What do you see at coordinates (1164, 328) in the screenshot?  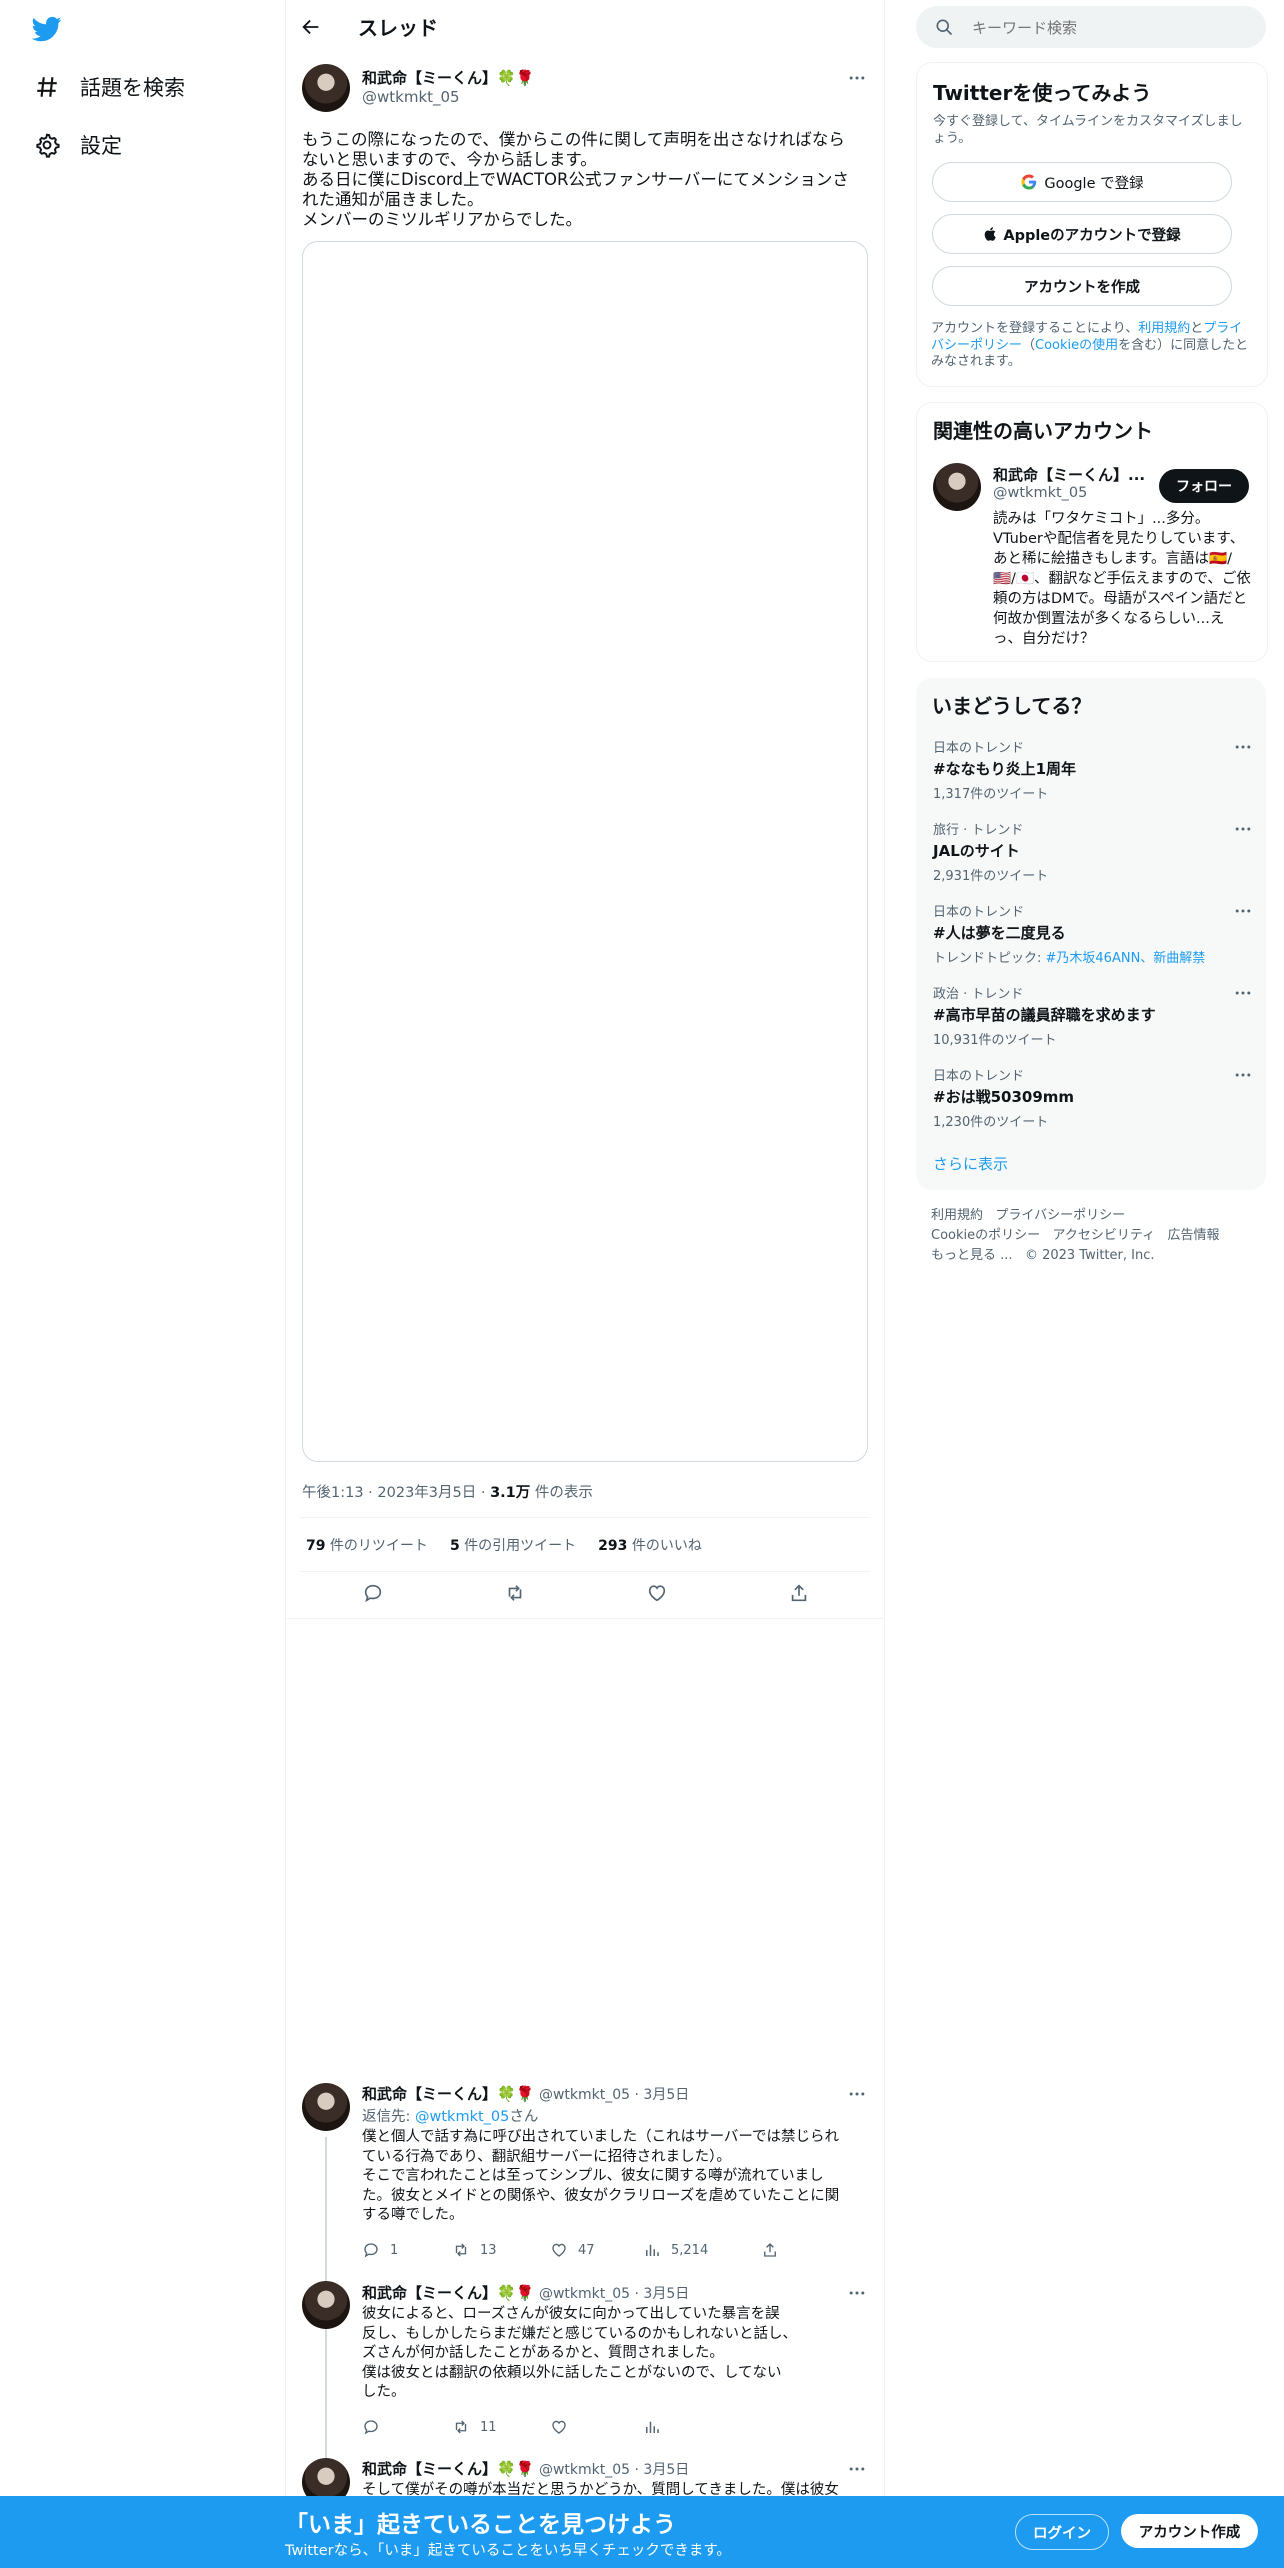 I see `terms-link: 利用規約` at bounding box center [1164, 328].